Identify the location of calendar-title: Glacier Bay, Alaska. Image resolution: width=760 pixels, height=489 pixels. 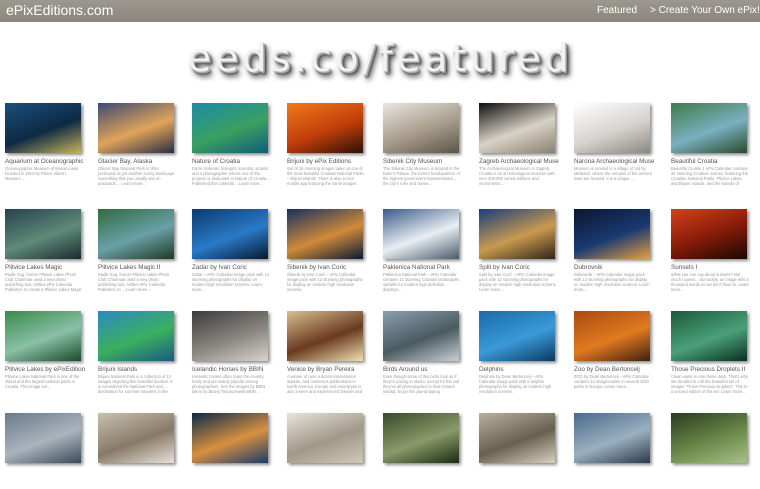
(138, 162).